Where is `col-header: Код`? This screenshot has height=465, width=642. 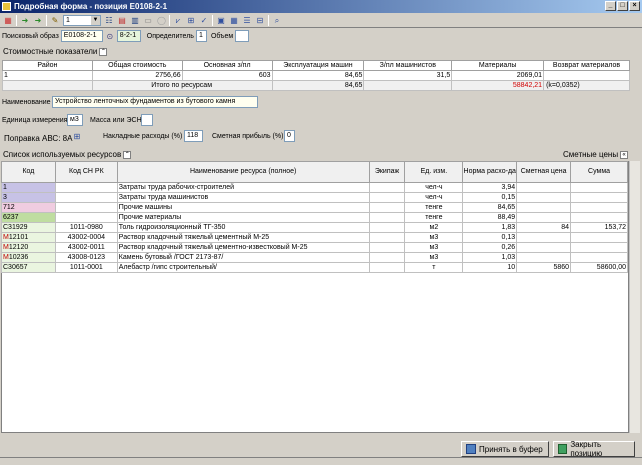
col-header: Код is located at coordinates (28, 172).